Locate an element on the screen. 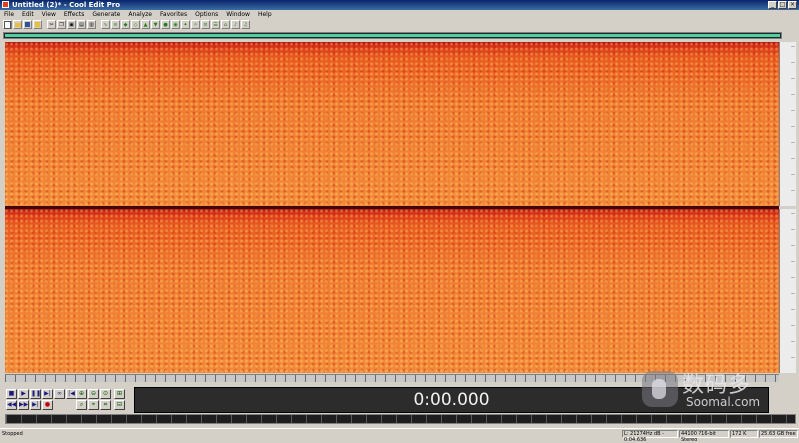 This screenshot has height=443, width=799. new-file-icon is located at coordinates (7, 24).